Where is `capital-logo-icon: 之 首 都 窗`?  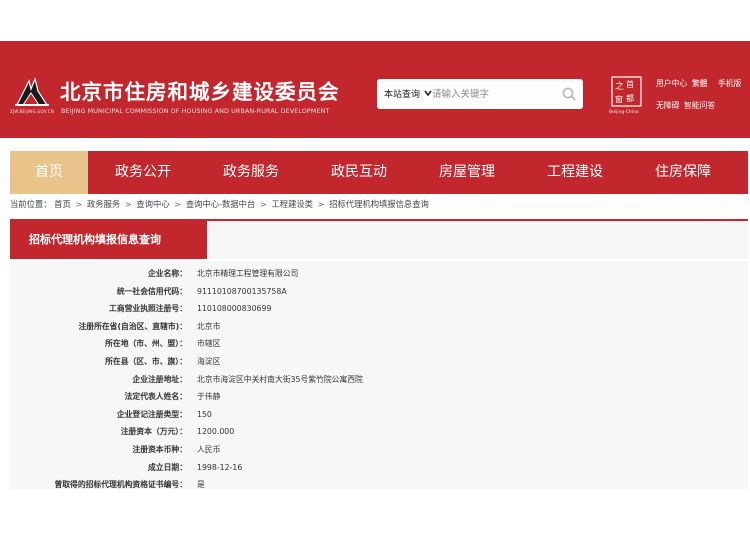 capital-logo-icon: 之 首 都 窗 is located at coordinates (626, 91).